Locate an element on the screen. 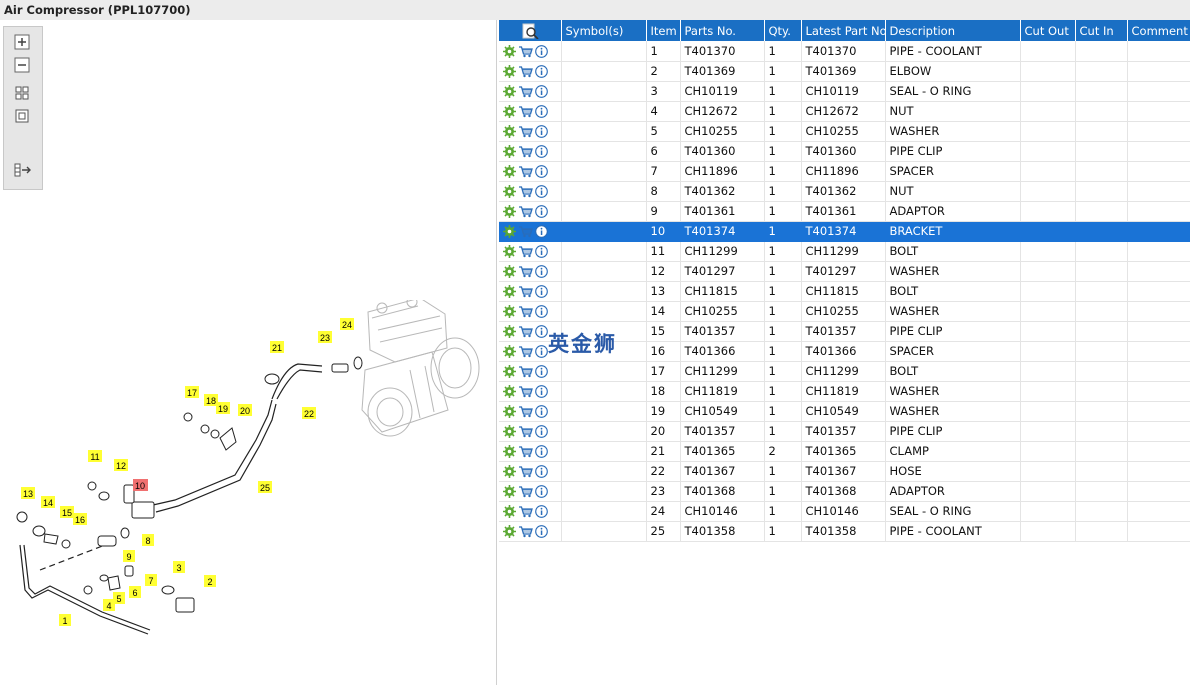 This screenshot has width=1190, height=685. table-row: 21 T401365 2 T401365 CLAMP is located at coordinates (844, 451).